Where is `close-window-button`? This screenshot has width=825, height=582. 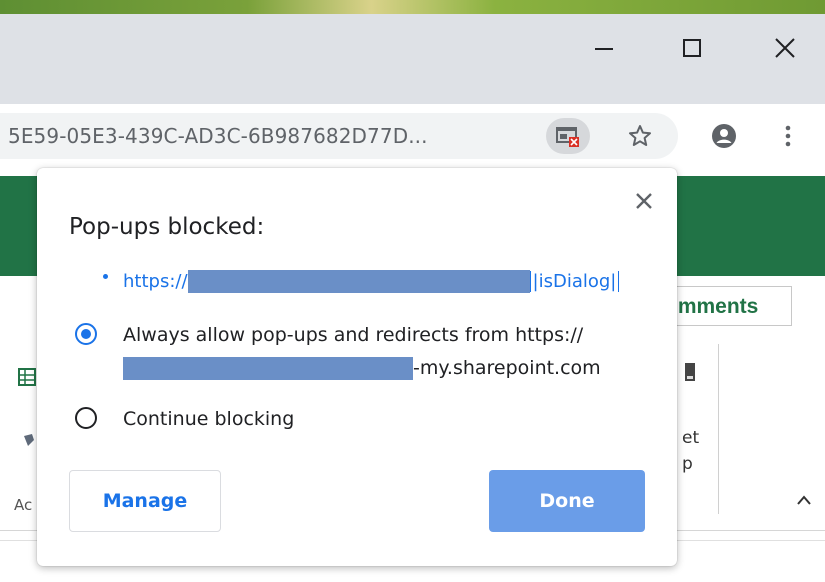 close-window-button is located at coordinates (785, 48).